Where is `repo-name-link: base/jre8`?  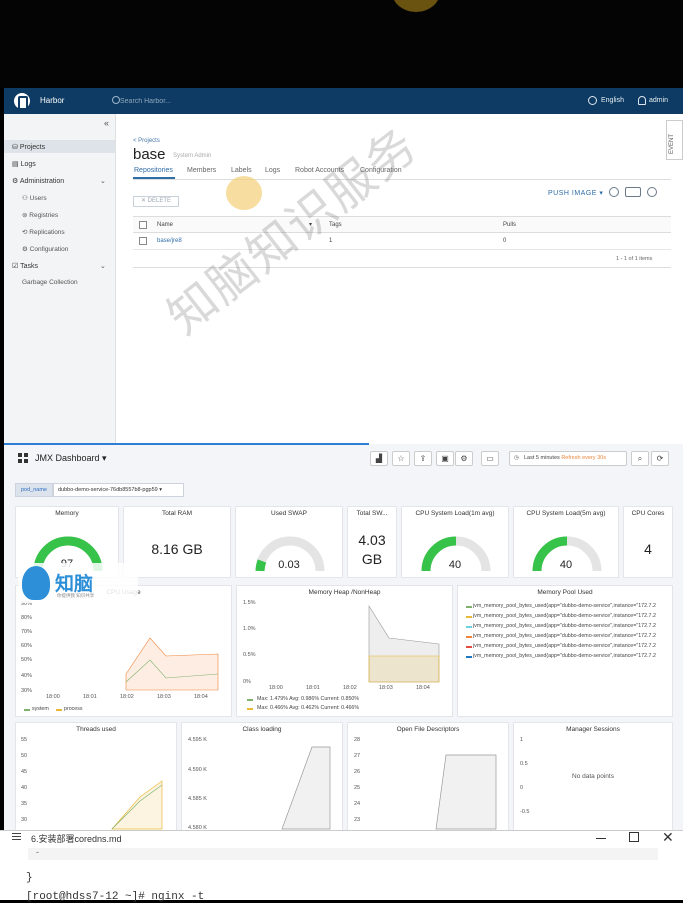 repo-name-link: base/jre8 is located at coordinates (169, 241).